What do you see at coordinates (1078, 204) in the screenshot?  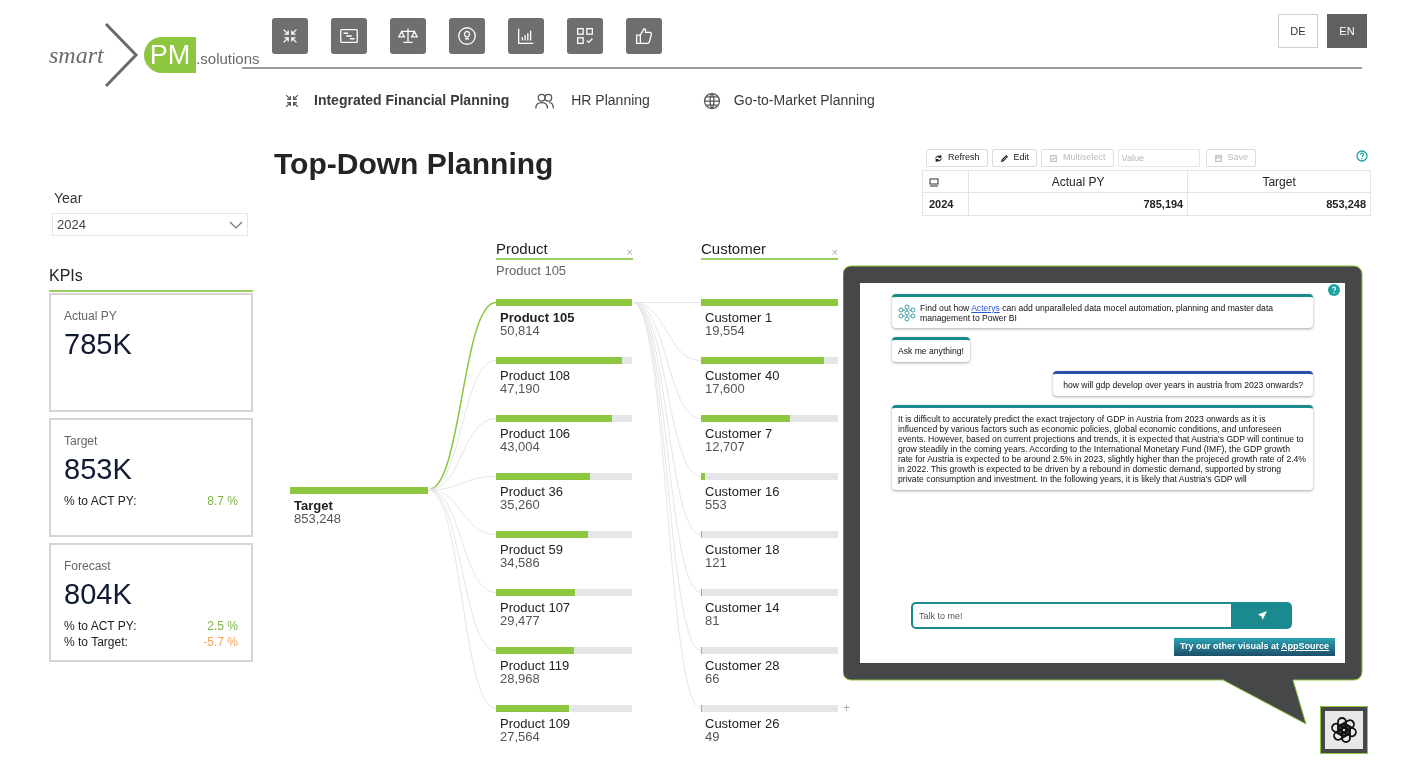 I see `table-cell: 785,194` at bounding box center [1078, 204].